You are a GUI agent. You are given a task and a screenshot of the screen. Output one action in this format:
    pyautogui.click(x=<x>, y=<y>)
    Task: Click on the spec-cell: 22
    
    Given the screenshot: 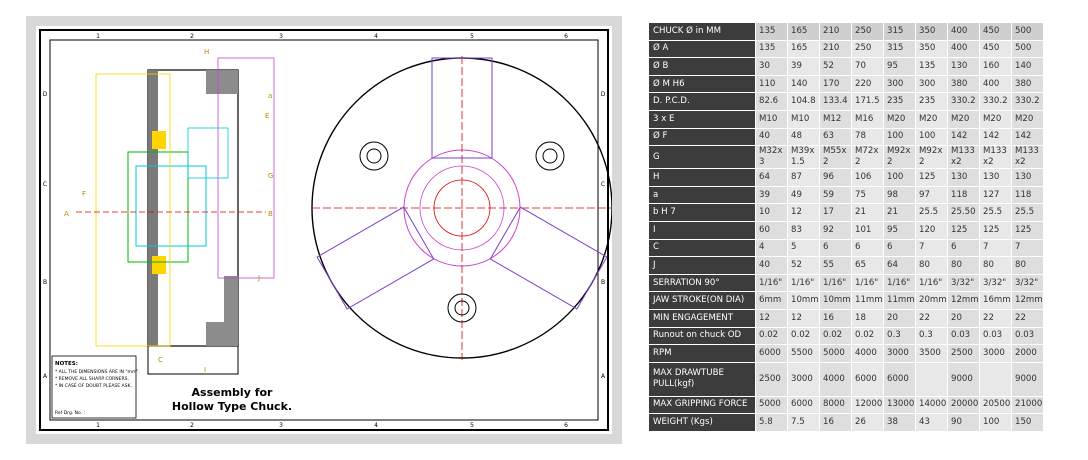 What is the action you would take?
    pyautogui.click(x=1027, y=318)
    